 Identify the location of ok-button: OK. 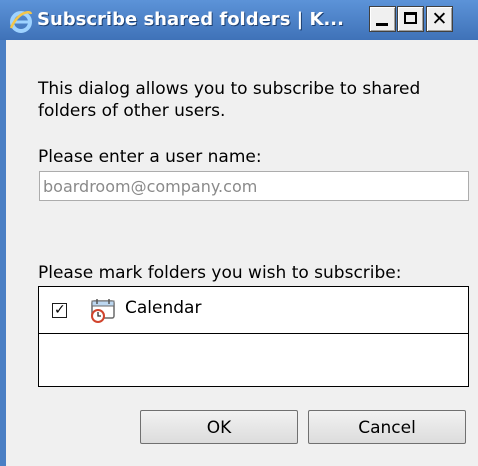
(219, 427).